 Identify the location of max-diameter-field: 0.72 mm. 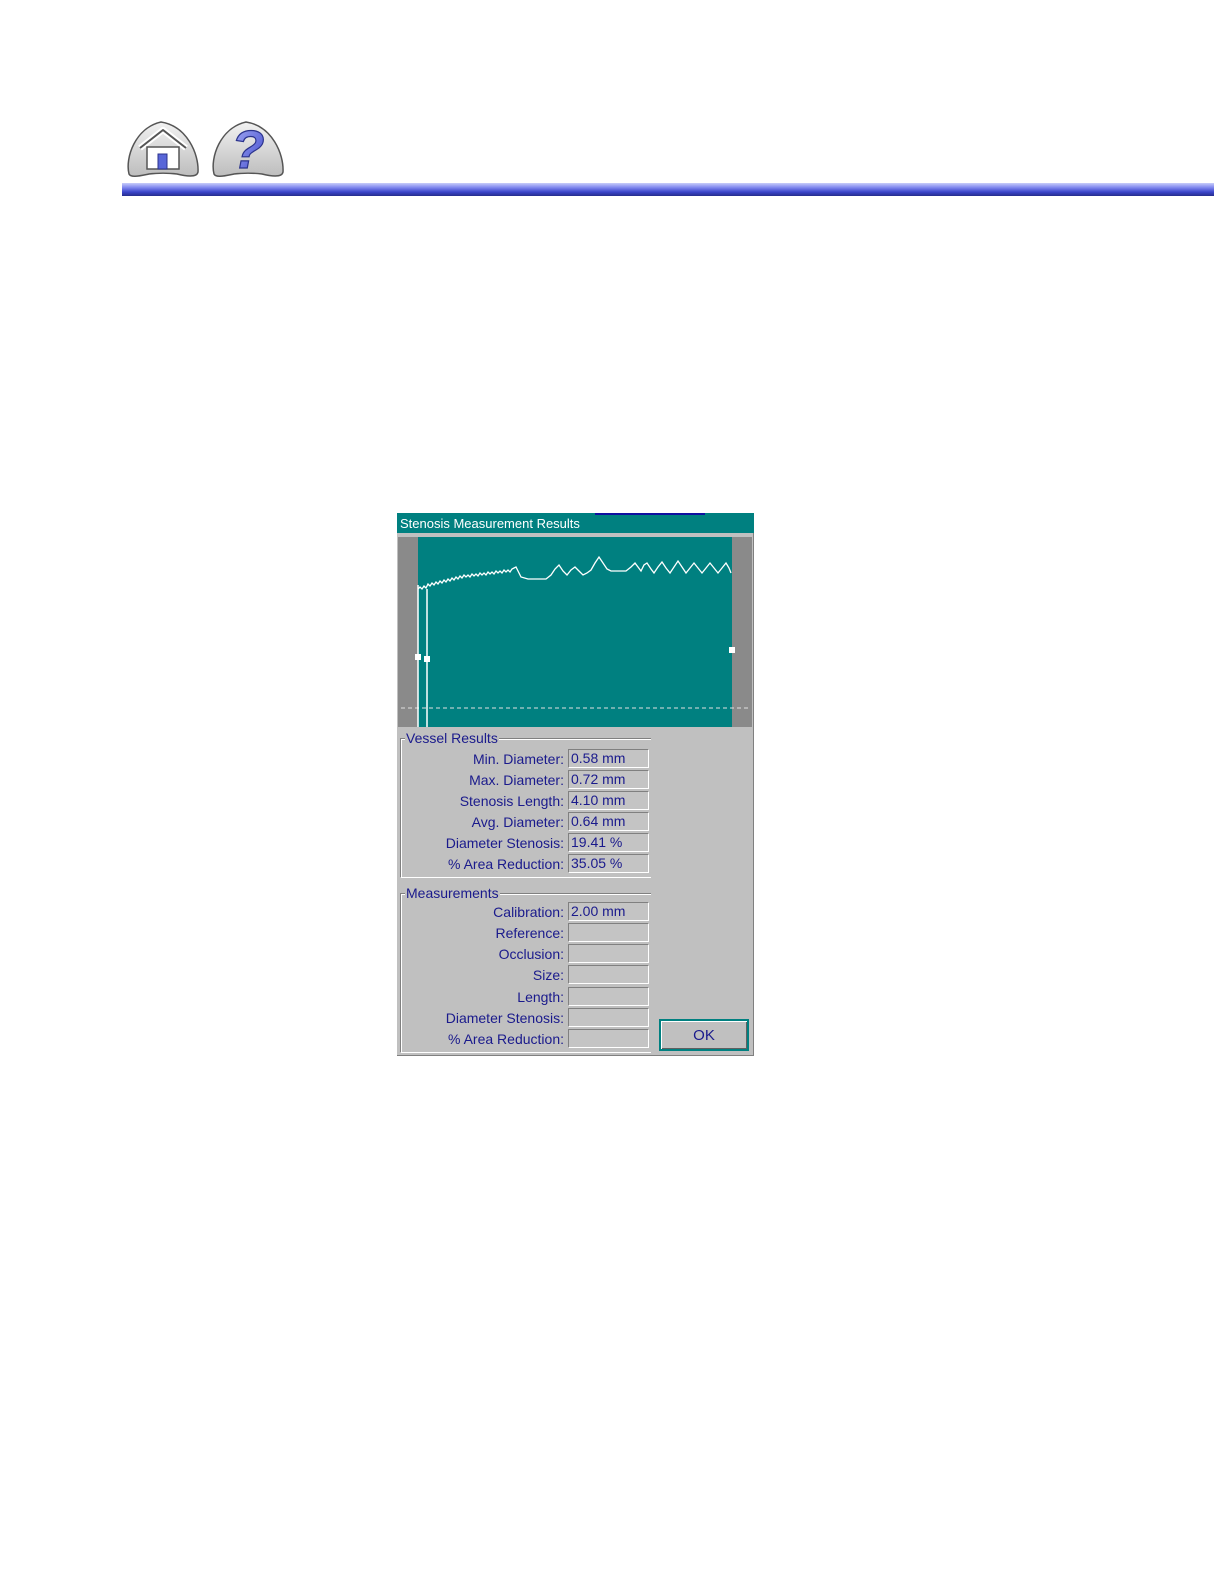
(608, 779).